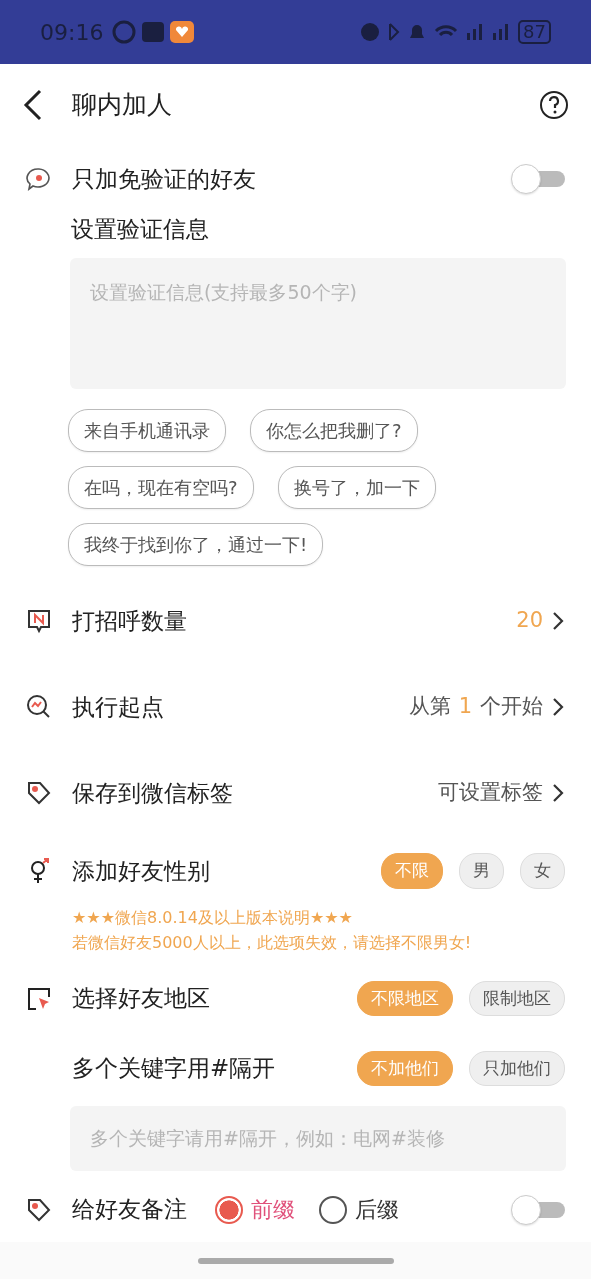 The image size is (591, 1279). I want to click on message-field: 设置验证信息(支持最多50个字), so click(318, 323).